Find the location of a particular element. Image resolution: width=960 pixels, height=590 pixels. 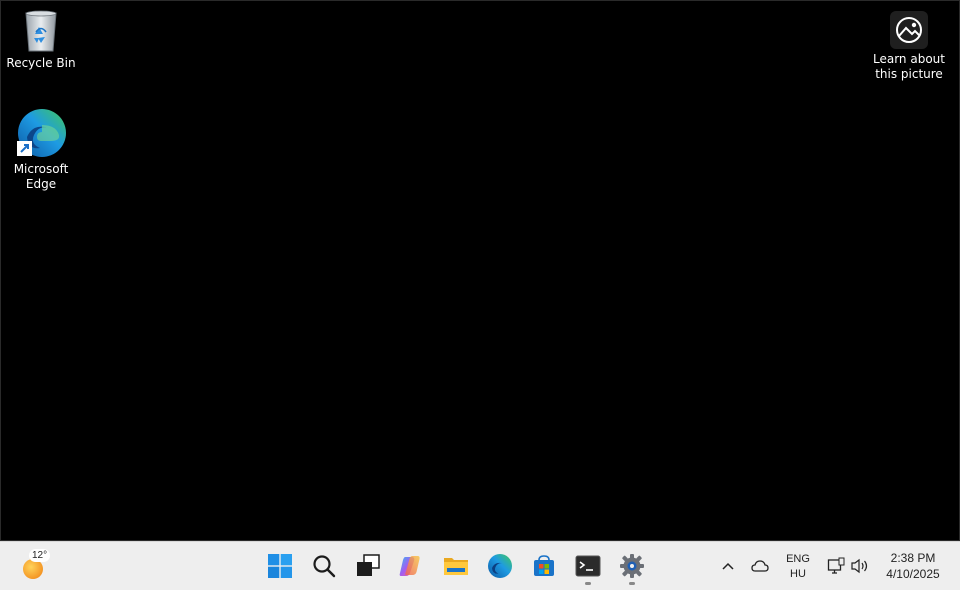

search-button is located at coordinates (324, 566).